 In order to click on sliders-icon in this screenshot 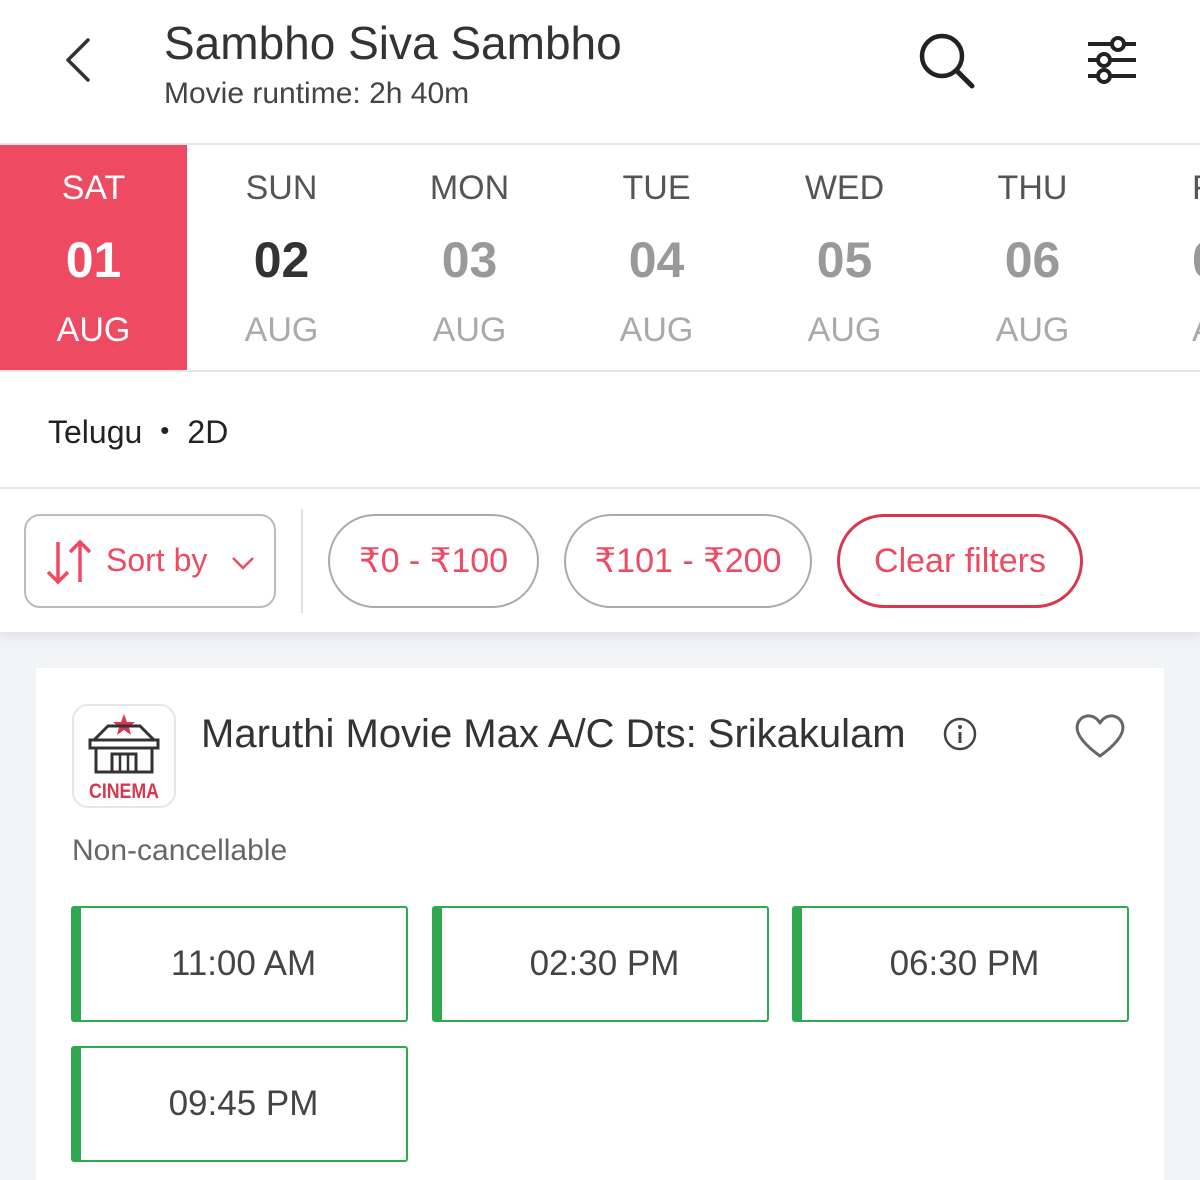, I will do `click(1112, 60)`.